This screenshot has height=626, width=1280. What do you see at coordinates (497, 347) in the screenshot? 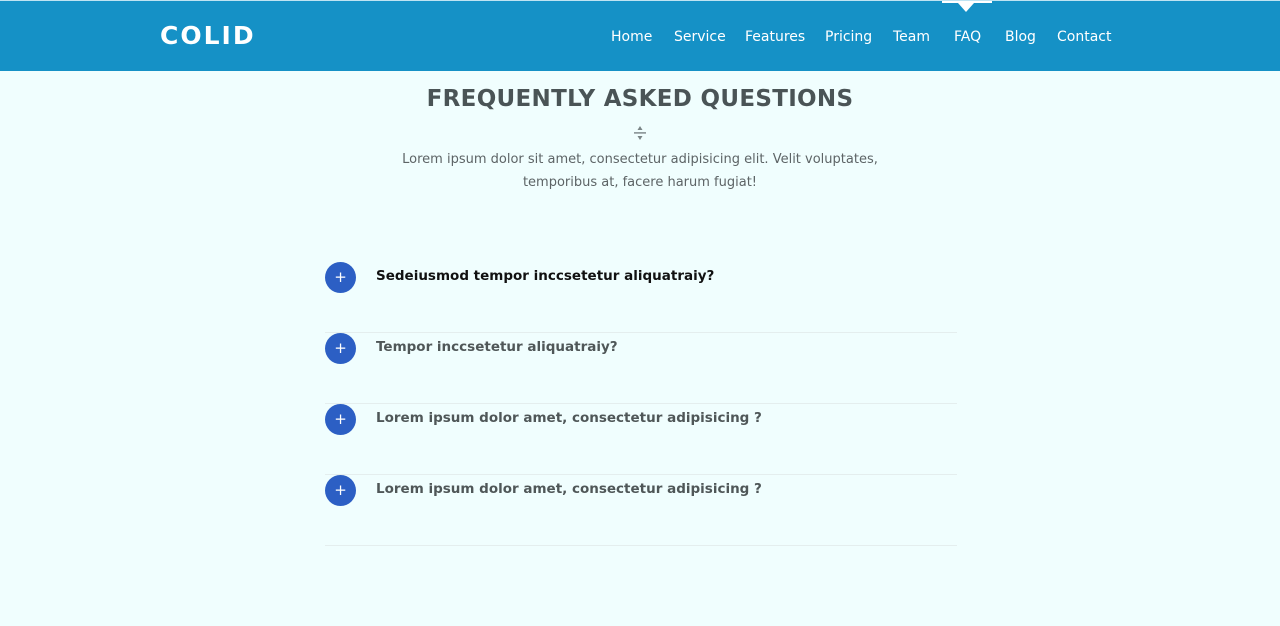
I see `faq-question: Tempor inccsetetur aliquatraiy?` at bounding box center [497, 347].